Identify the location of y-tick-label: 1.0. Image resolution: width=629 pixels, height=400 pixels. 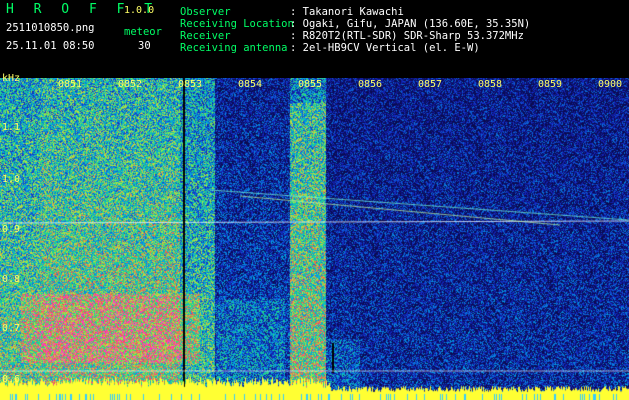
(11, 179).